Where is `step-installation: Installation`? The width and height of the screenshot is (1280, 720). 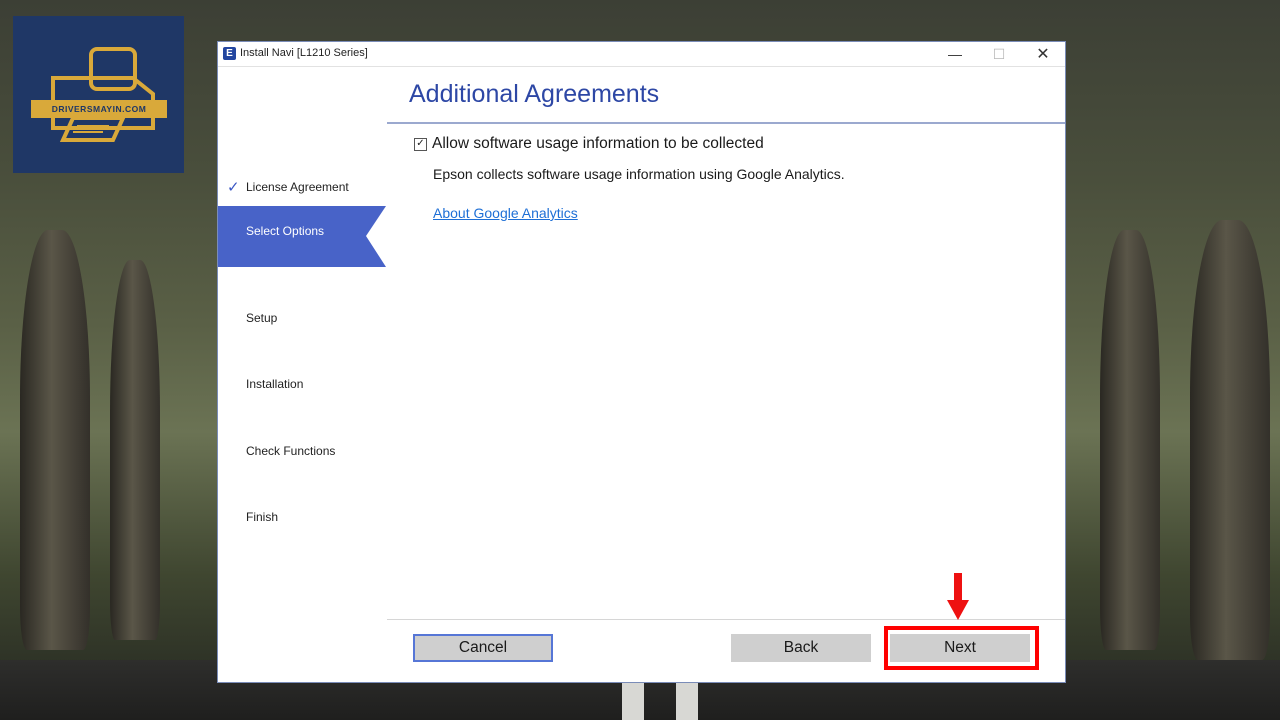 step-installation: Installation is located at coordinates (302, 385).